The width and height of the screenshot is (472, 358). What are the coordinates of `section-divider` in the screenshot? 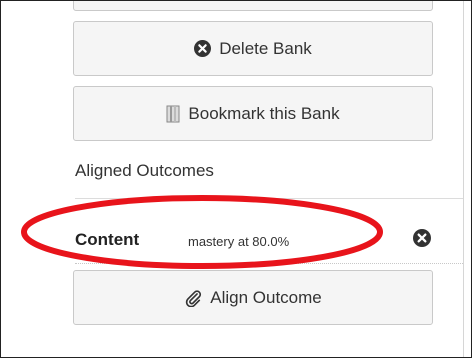 It's located at (269, 198).